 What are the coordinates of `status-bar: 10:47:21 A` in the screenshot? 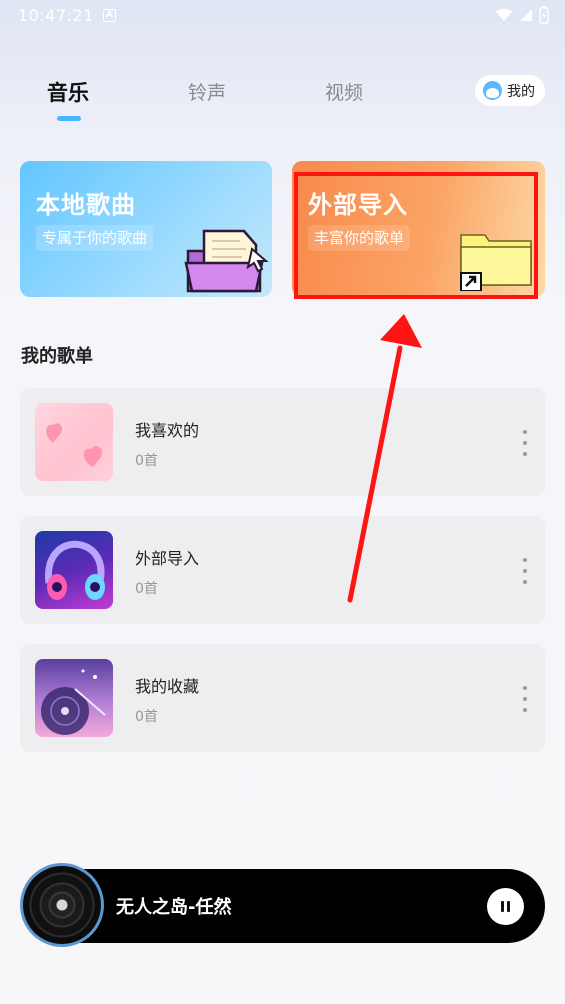 It's located at (282, 17).